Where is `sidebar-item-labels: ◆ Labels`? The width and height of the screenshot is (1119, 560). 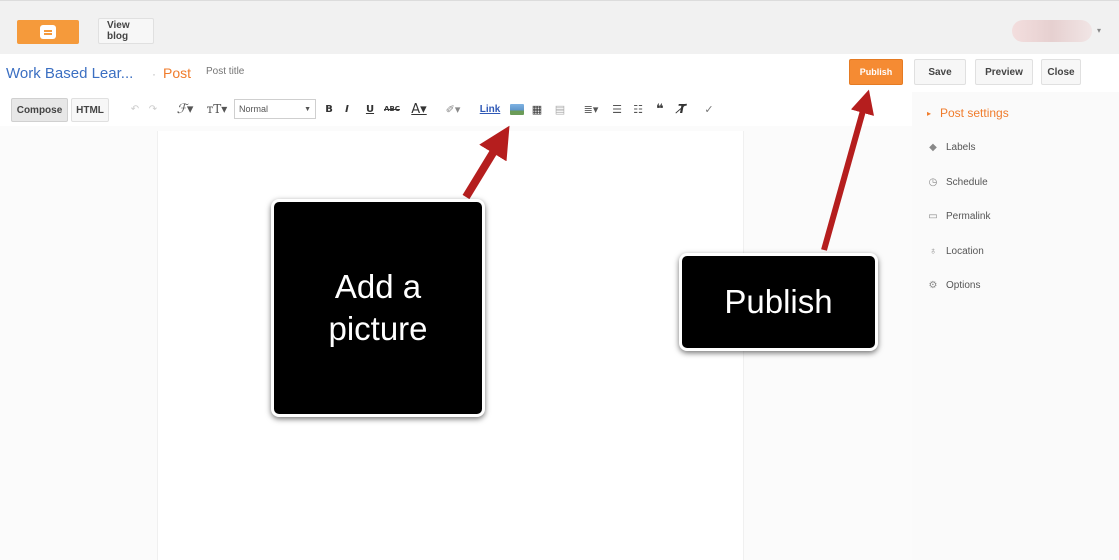 sidebar-item-labels: ◆ Labels is located at coordinates (950, 147).